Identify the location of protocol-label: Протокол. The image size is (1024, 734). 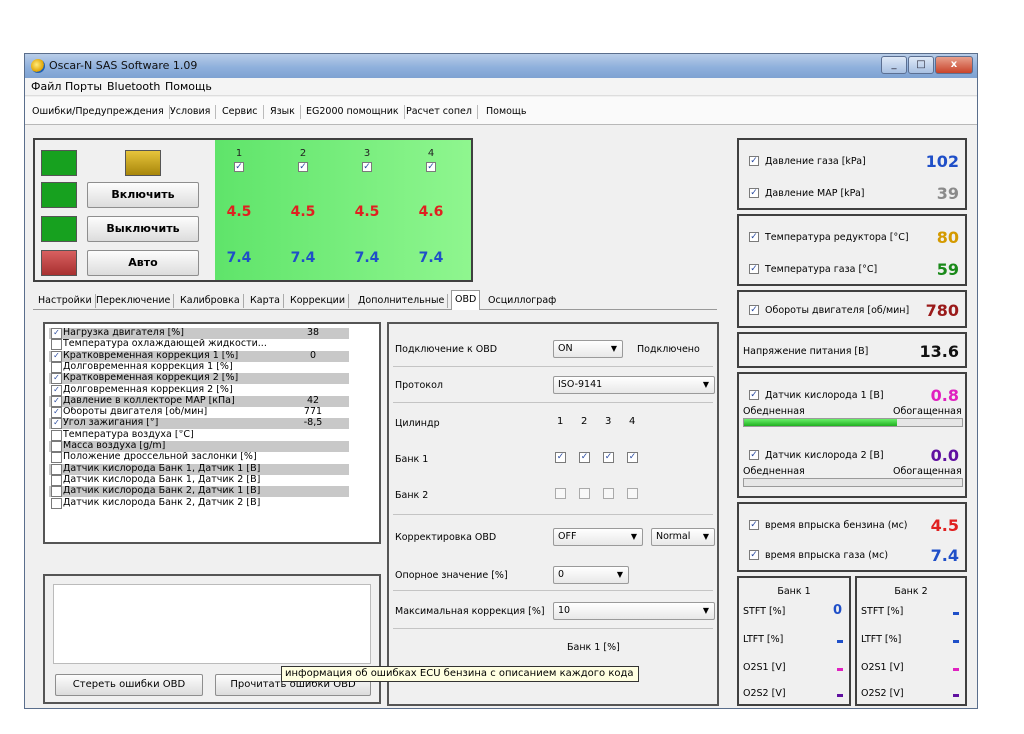
(419, 385).